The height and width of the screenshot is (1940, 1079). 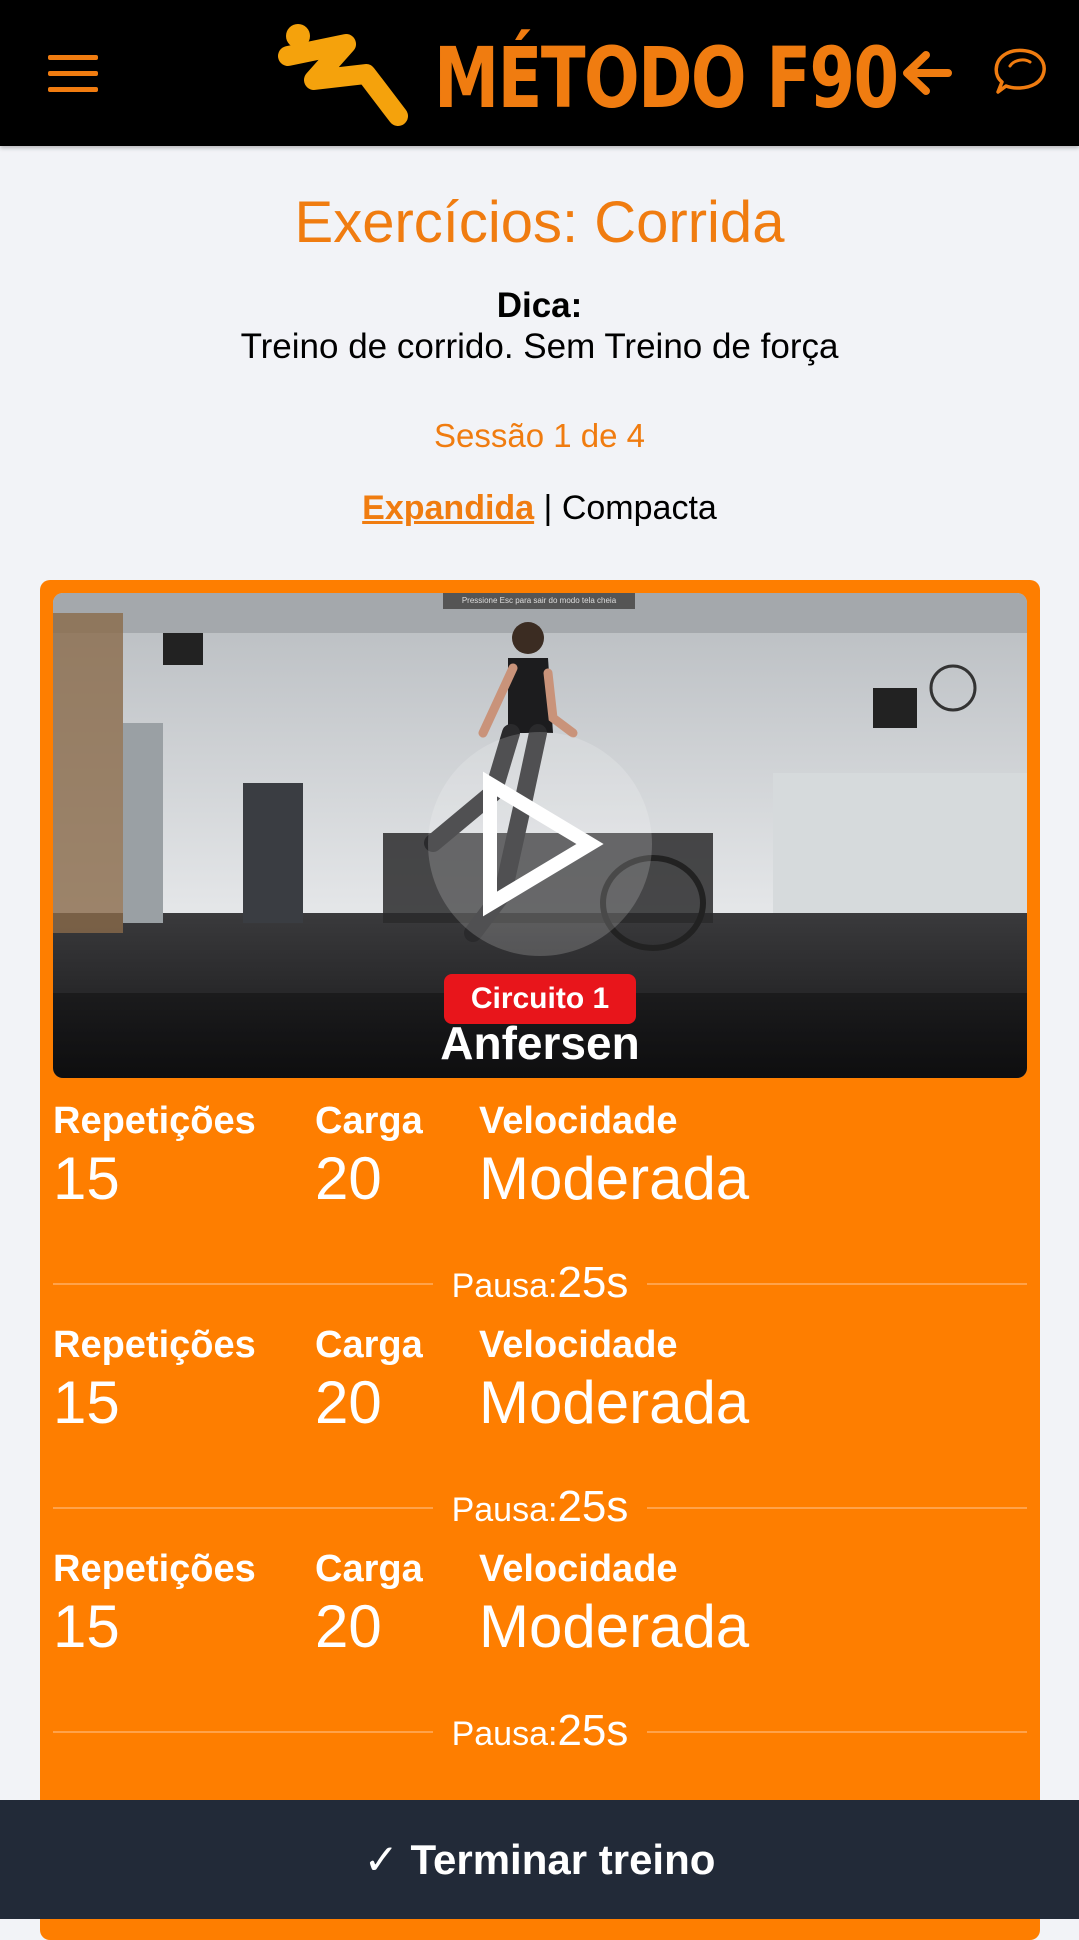 I want to click on brand-logo: MÉTODO F90, so click(x=587, y=73).